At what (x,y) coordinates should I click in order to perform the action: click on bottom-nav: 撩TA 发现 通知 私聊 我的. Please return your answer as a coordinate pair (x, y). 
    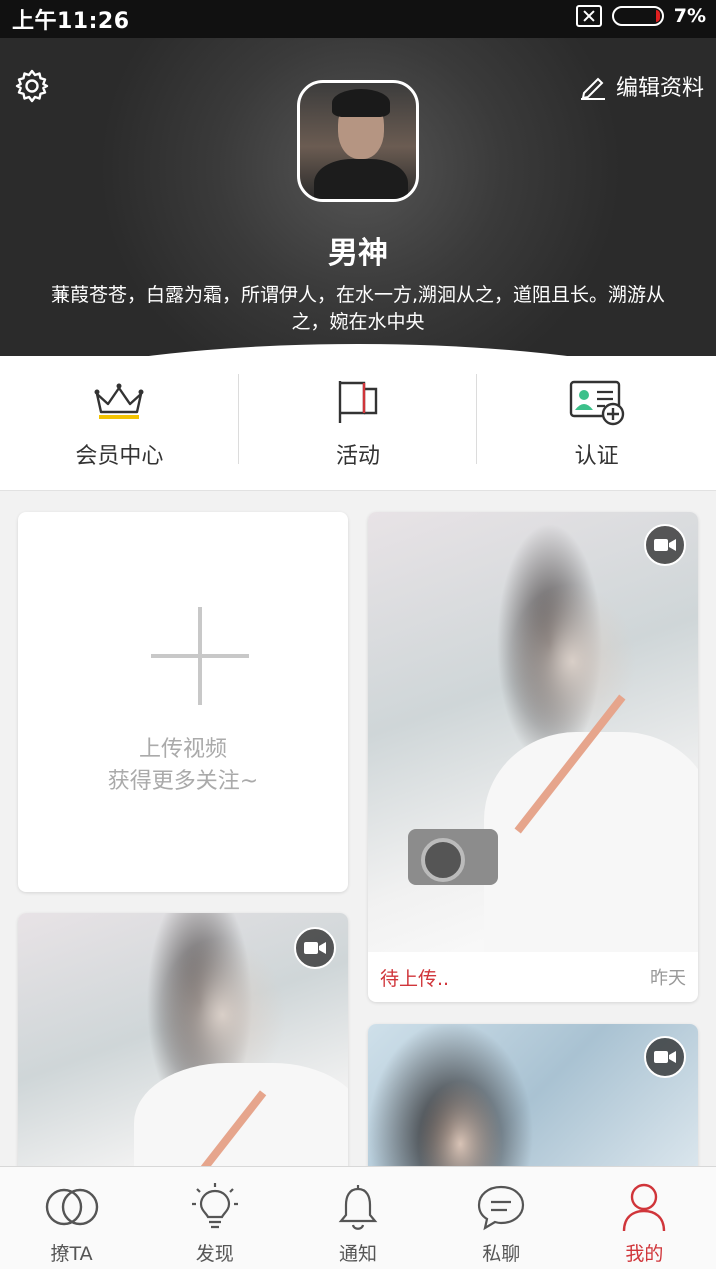
    Looking at the image, I should click on (358, 1217).